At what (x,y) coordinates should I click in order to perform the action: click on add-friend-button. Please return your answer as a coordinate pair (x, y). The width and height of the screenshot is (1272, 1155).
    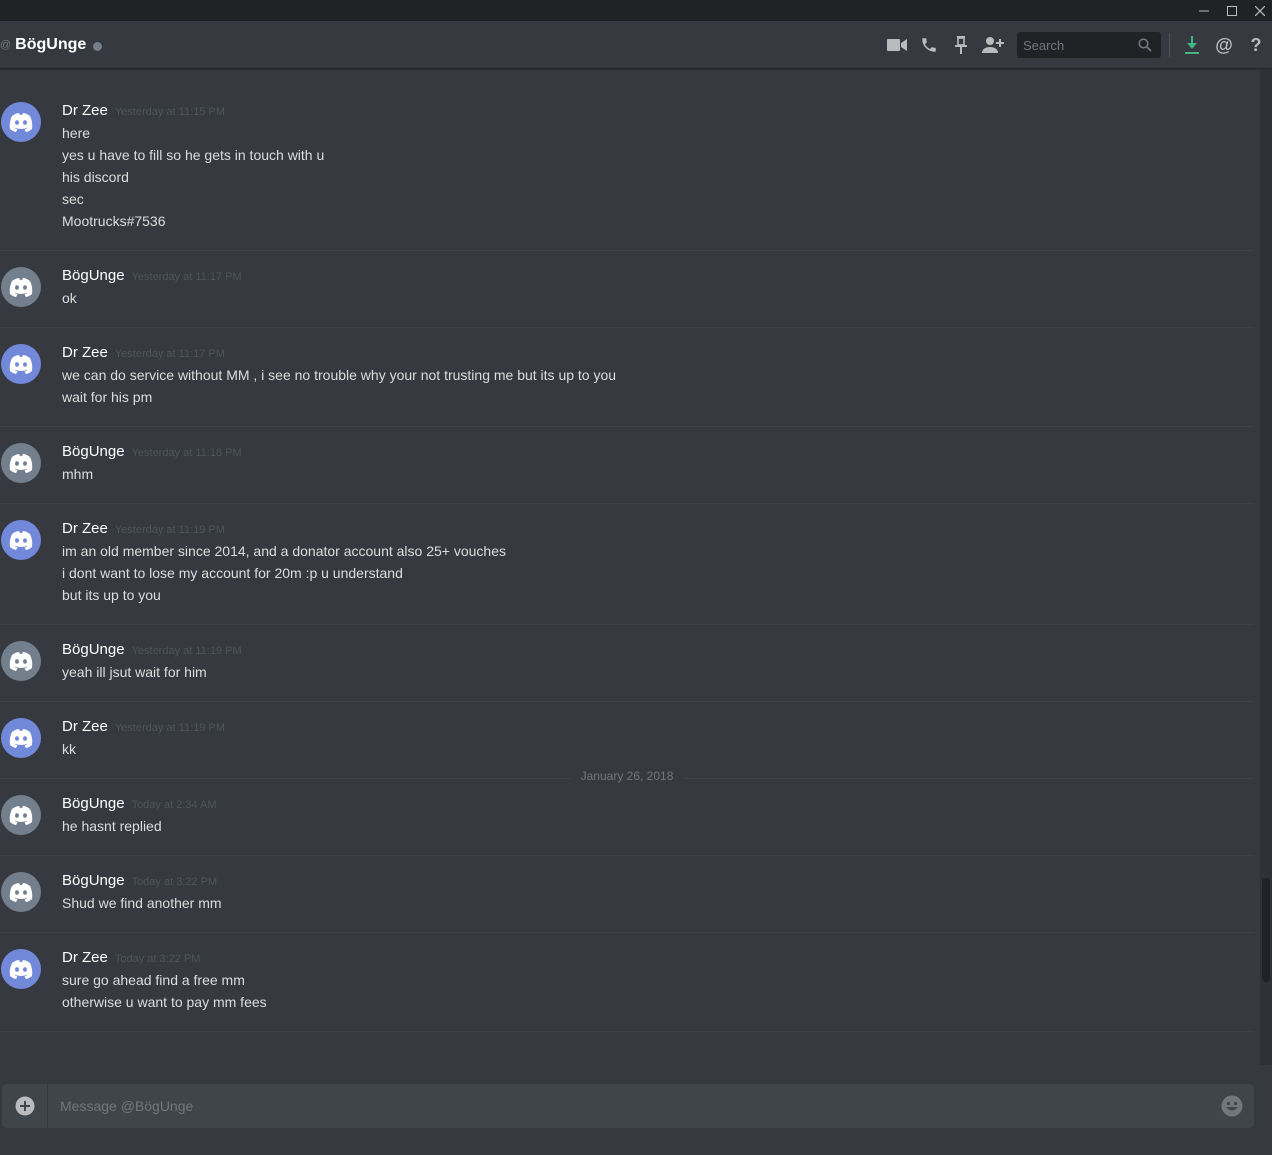
    Looking at the image, I should click on (993, 45).